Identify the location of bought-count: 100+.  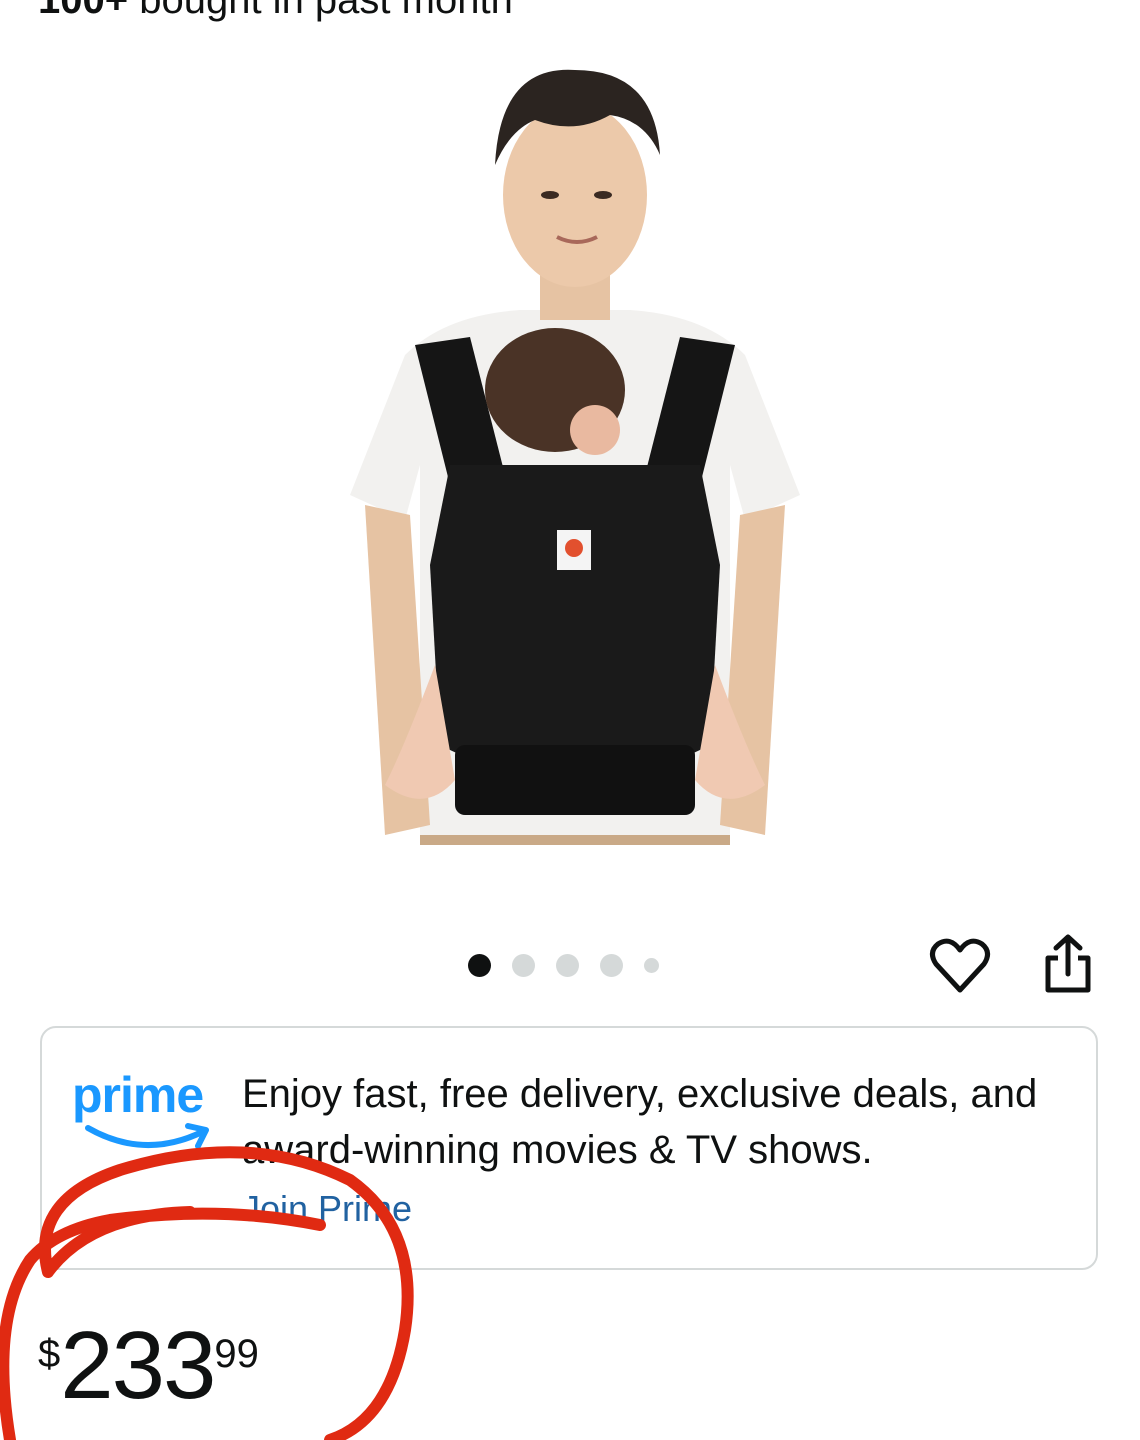
(83, 11).